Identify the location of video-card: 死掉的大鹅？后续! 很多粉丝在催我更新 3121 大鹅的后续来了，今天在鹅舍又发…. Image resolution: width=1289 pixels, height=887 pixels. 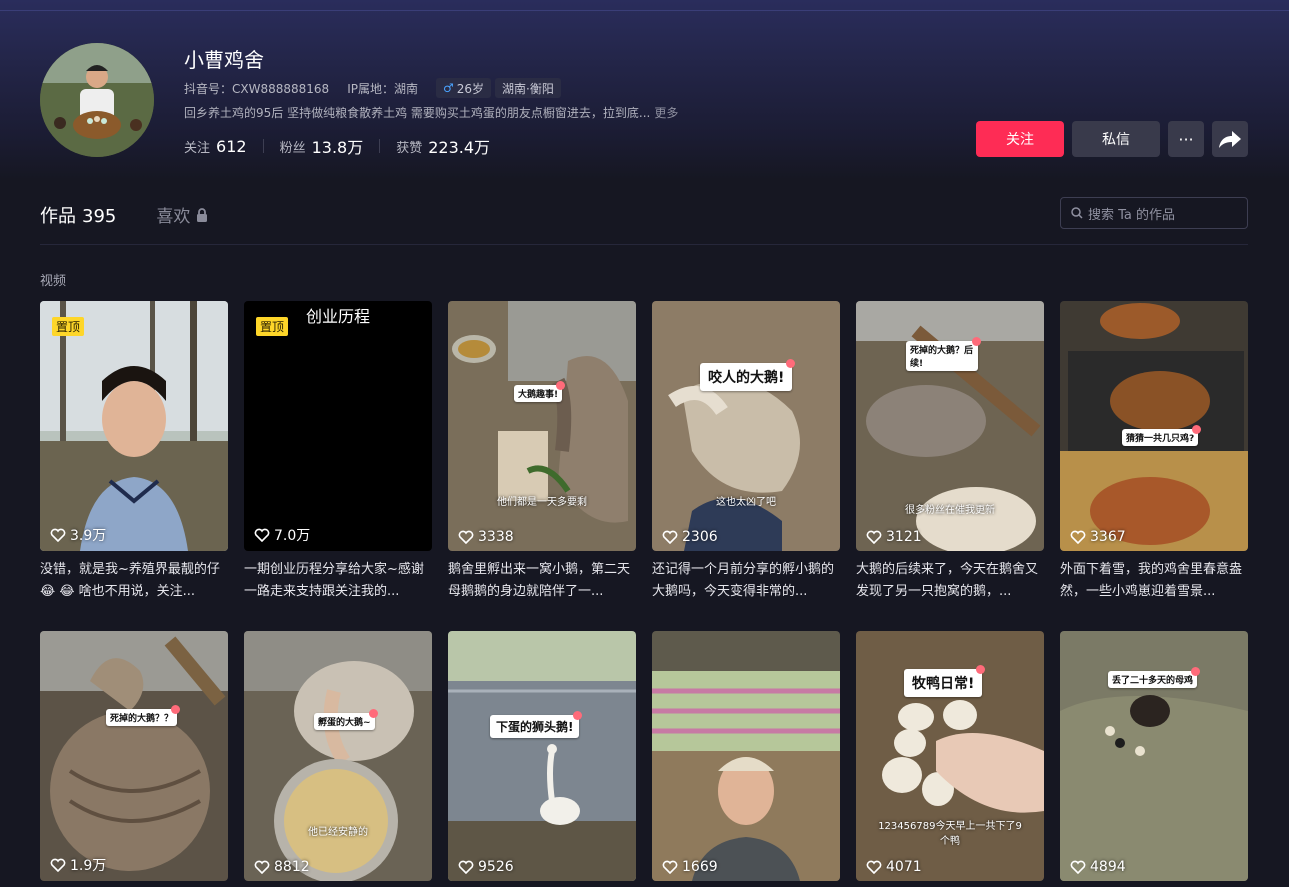
(950, 452).